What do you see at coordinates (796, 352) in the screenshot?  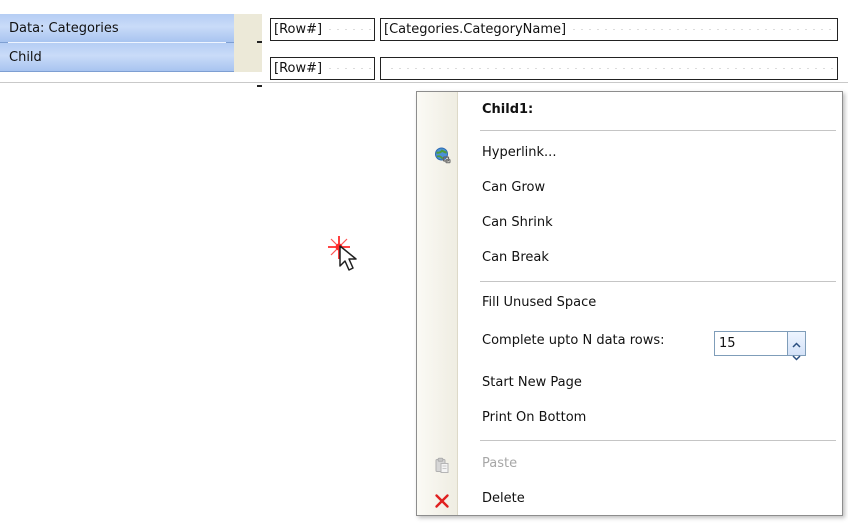 I see `chevron-down-icon` at bounding box center [796, 352].